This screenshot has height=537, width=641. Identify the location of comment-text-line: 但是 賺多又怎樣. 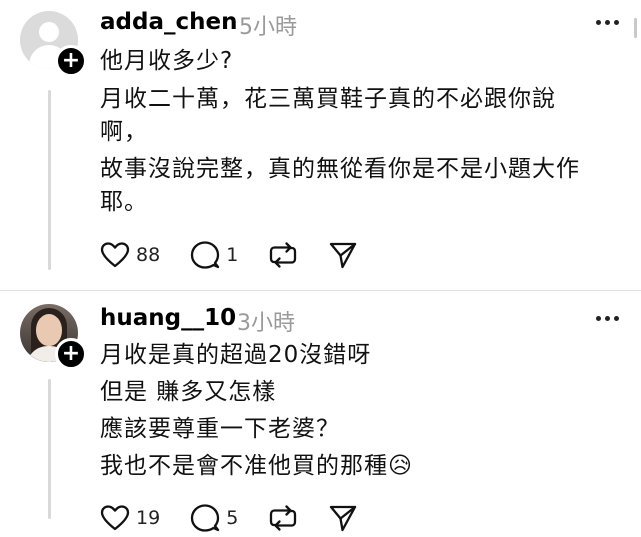
(188, 392).